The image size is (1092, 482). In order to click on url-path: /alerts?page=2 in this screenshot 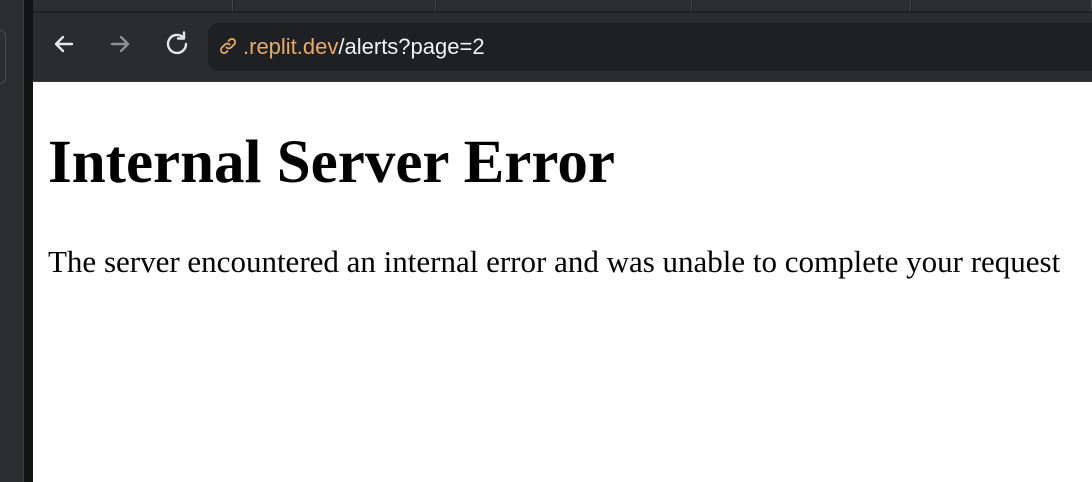, I will do `click(411, 46)`.